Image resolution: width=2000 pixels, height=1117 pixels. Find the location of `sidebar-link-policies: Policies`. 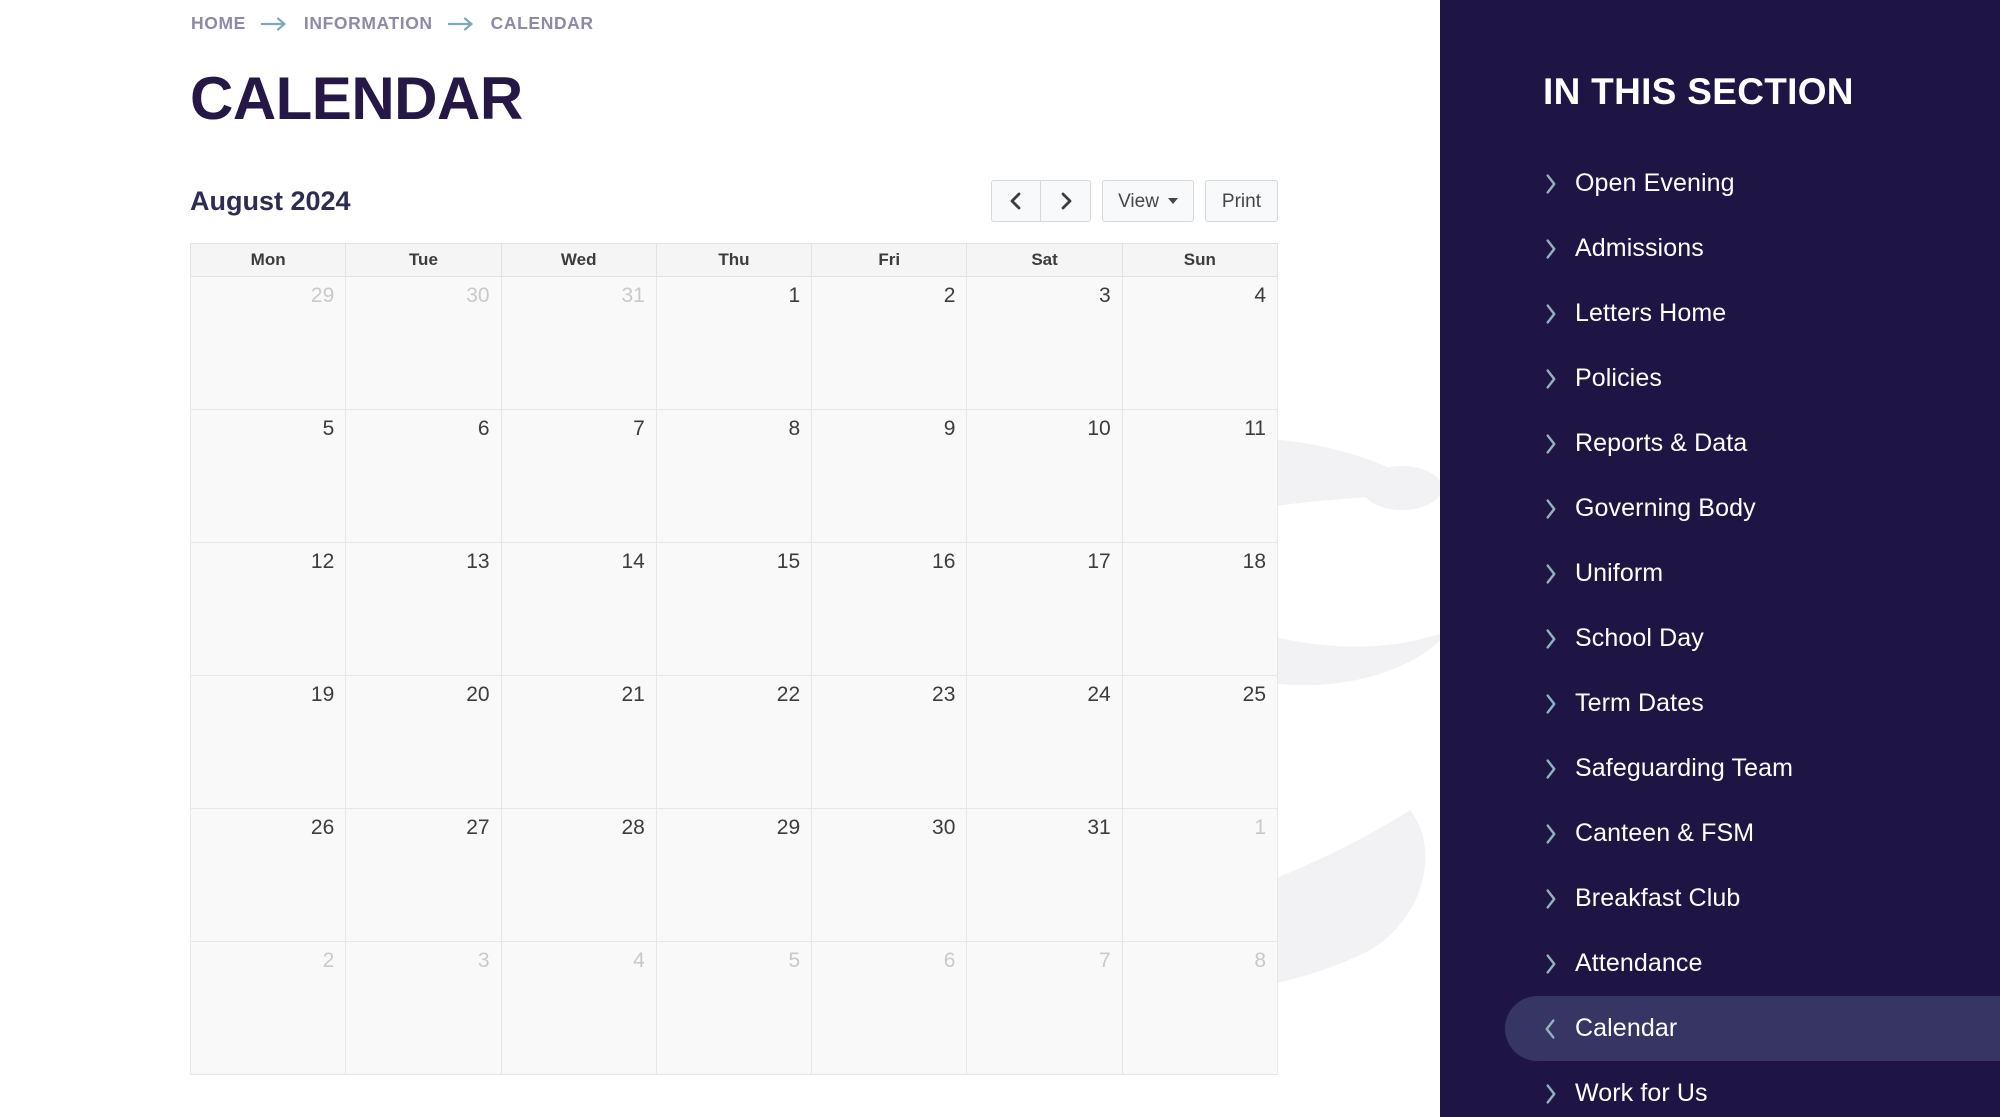

sidebar-link-policies: Policies is located at coordinates (1720, 378).